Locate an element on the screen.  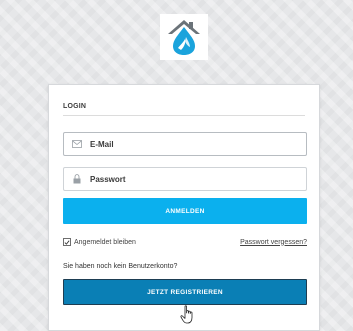
brand-logo is located at coordinates (184, 37).